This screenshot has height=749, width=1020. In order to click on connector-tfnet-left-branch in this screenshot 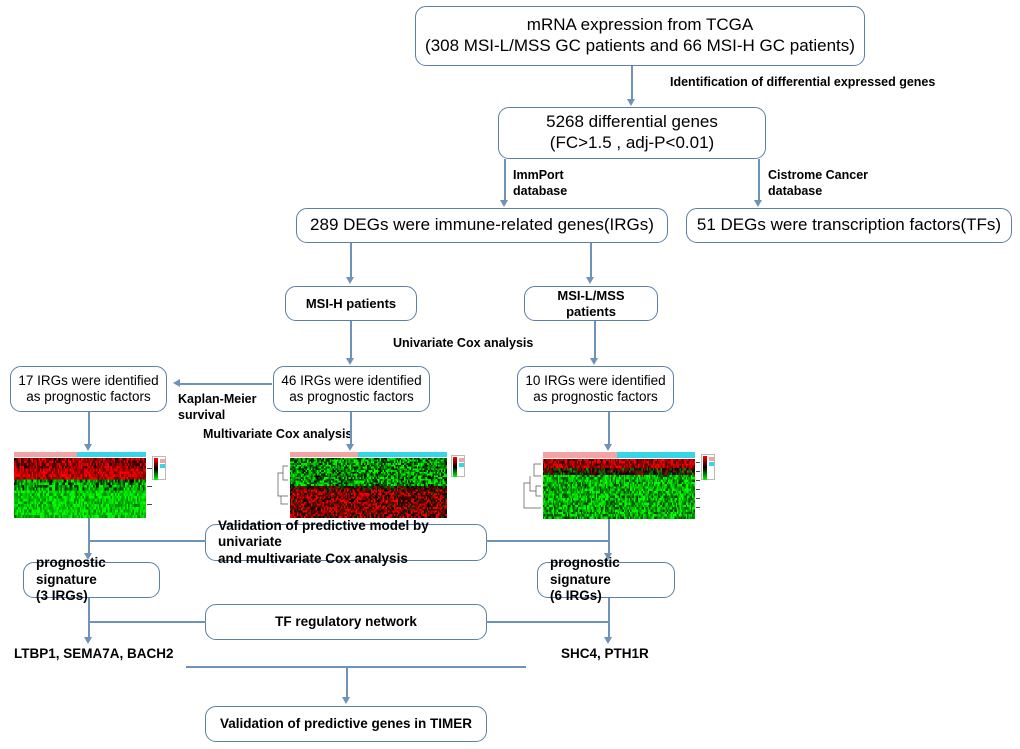, I will do `click(147, 622)`.